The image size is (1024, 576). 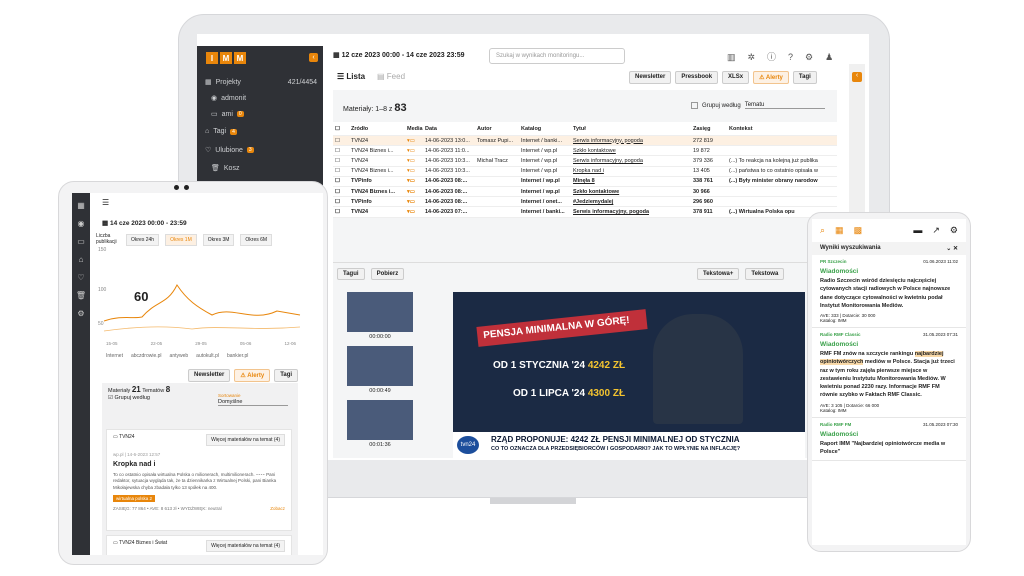 I want to click on pressbook-button: Pressbook, so click(x=697, y=77).